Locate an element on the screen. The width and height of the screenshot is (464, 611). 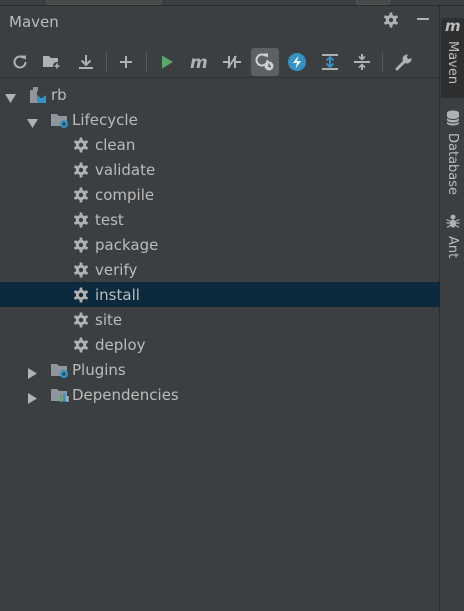
minimize-icon is located at coordinates (423, 21).